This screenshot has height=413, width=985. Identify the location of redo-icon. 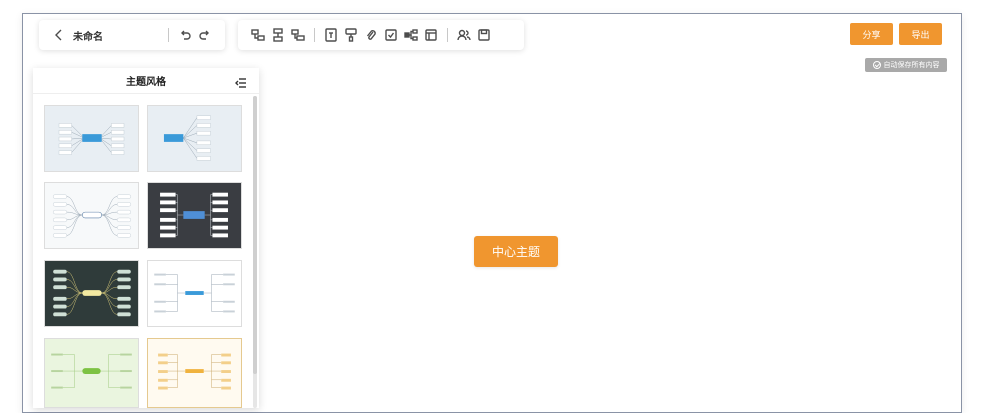
(205, 35).